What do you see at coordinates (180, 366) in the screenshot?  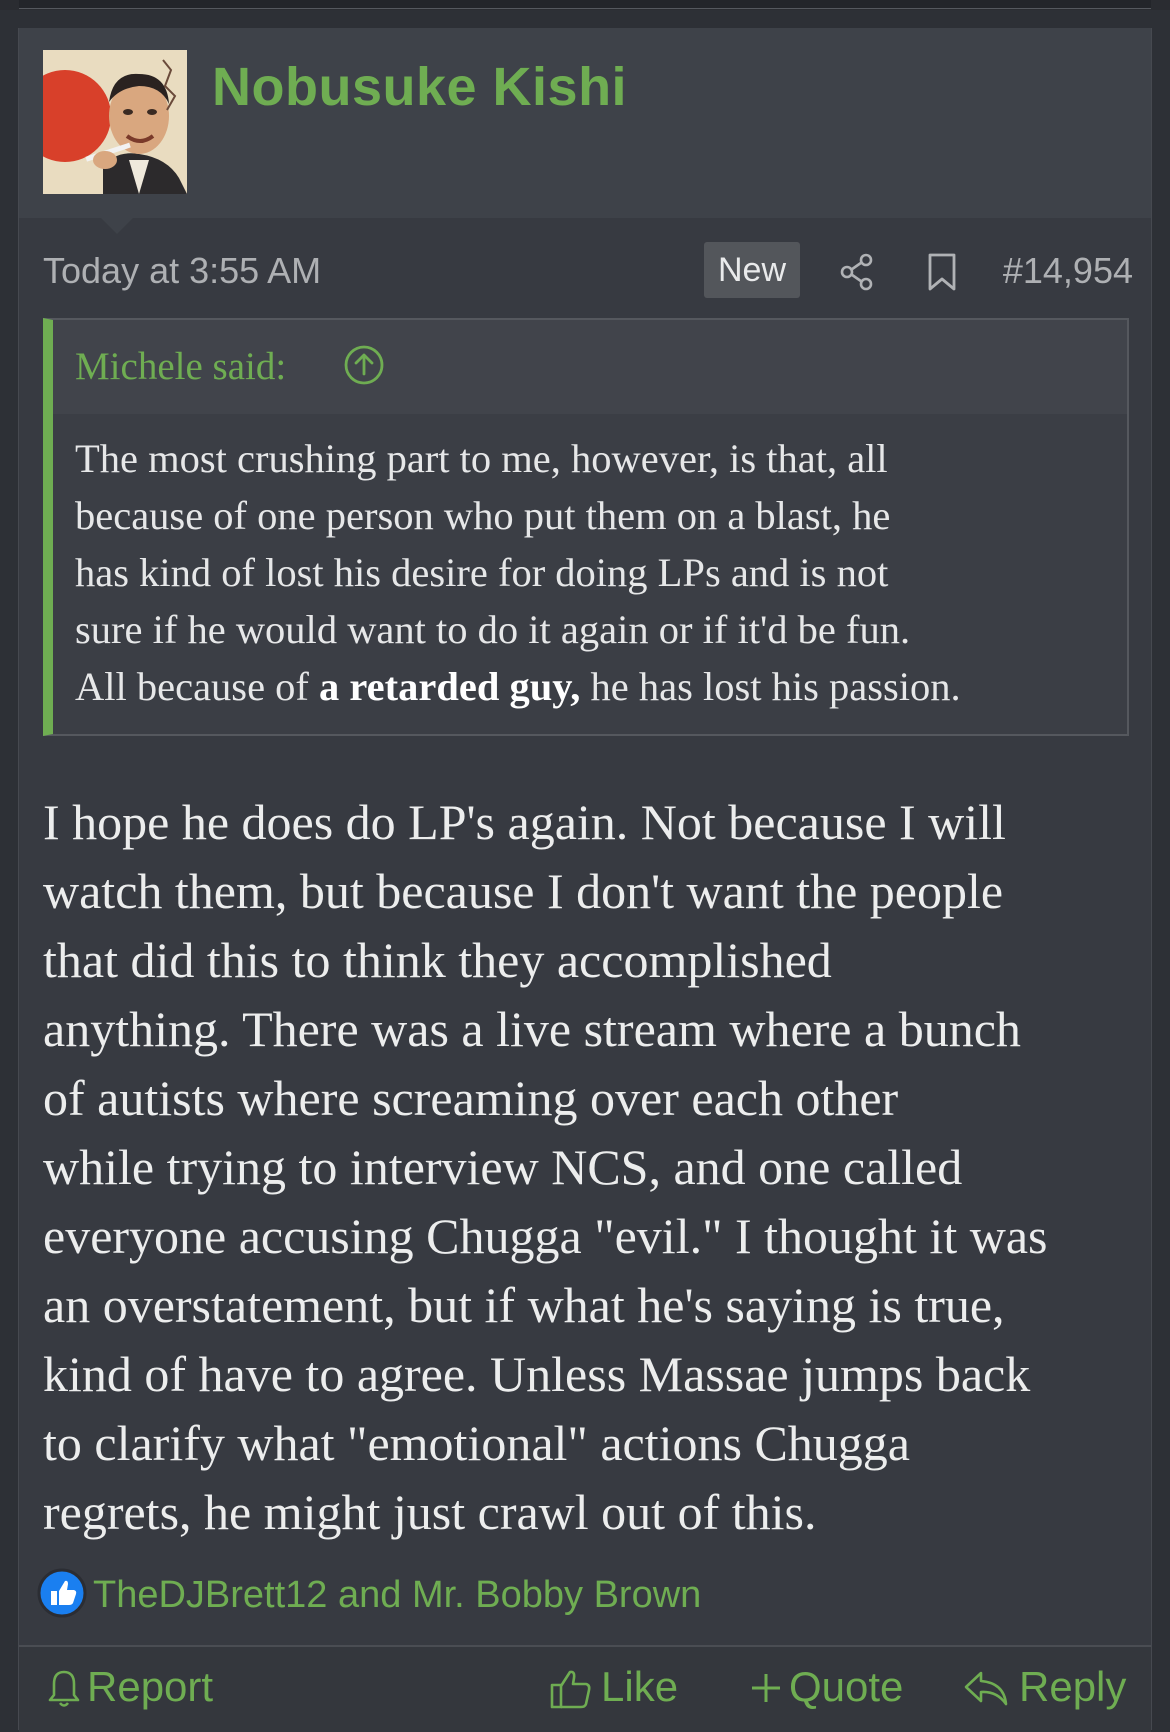 I see `quote-author: Michele said:` at bounding box center [180, 366].